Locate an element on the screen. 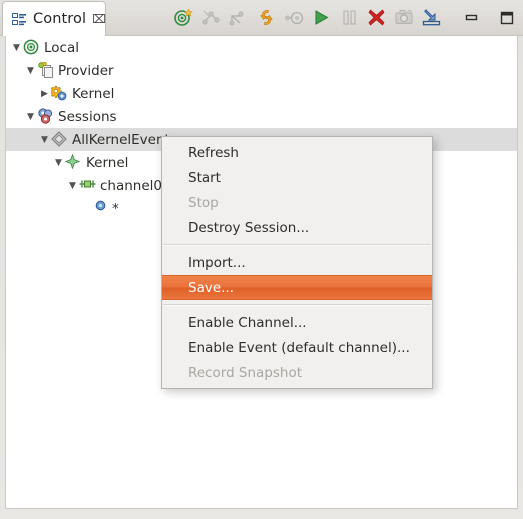 The image size is (523, 519). tab-control: Control ⌧ is located at coordinates (54, 18).